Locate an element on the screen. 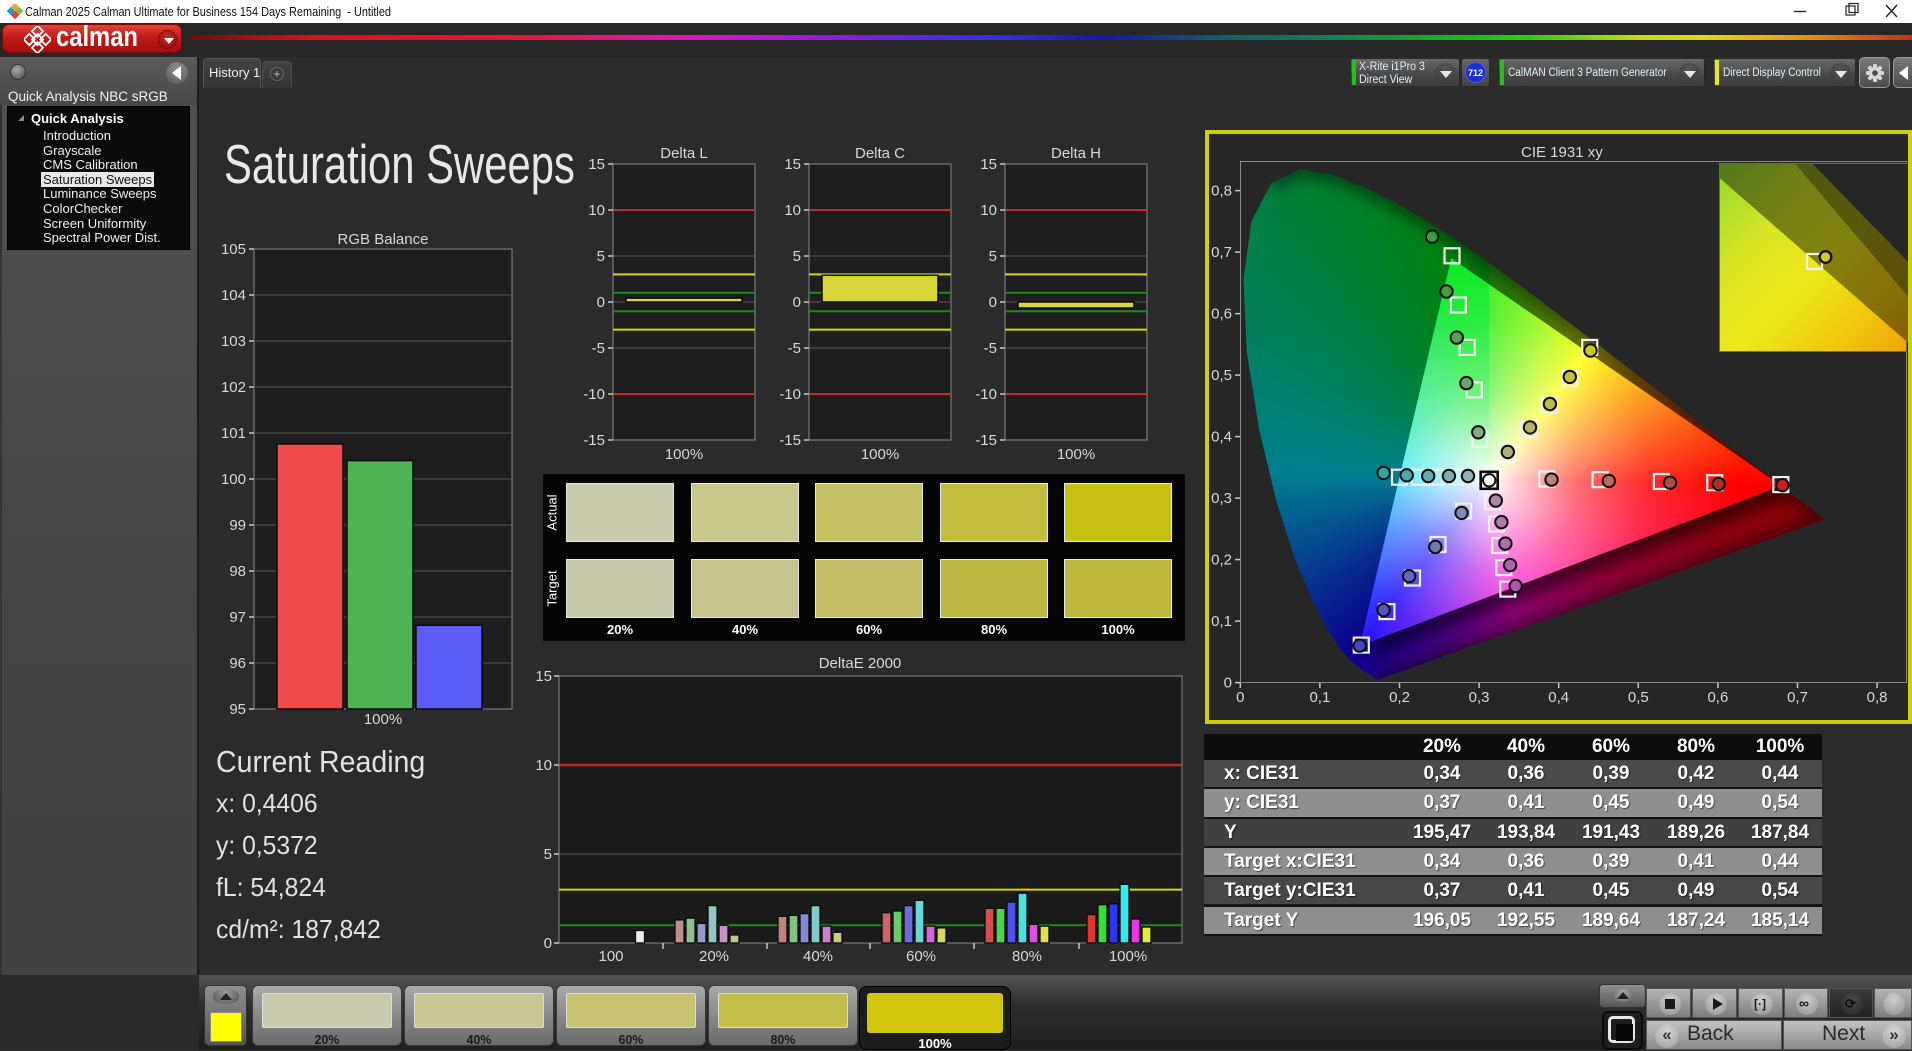 The height and width of the screenshot is (1051, 1912). svg-text: 96 is located at coordinates (237, 663).